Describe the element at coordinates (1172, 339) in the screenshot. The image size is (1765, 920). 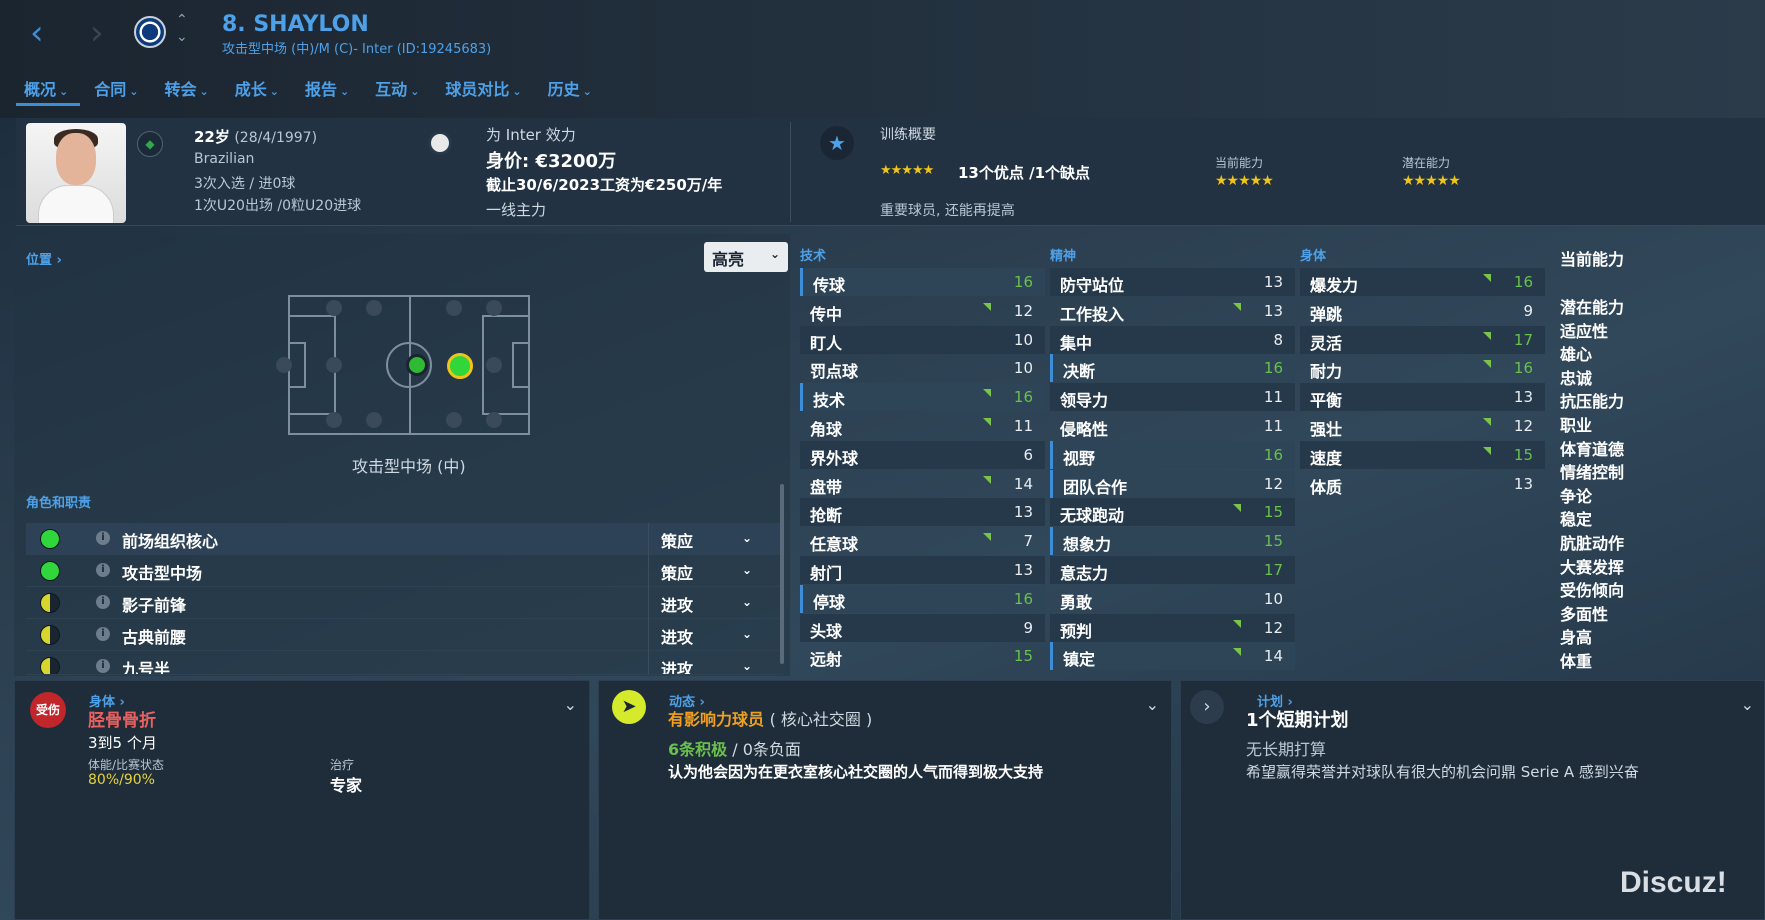
I see `attribute-row: 集中 8` at that location.